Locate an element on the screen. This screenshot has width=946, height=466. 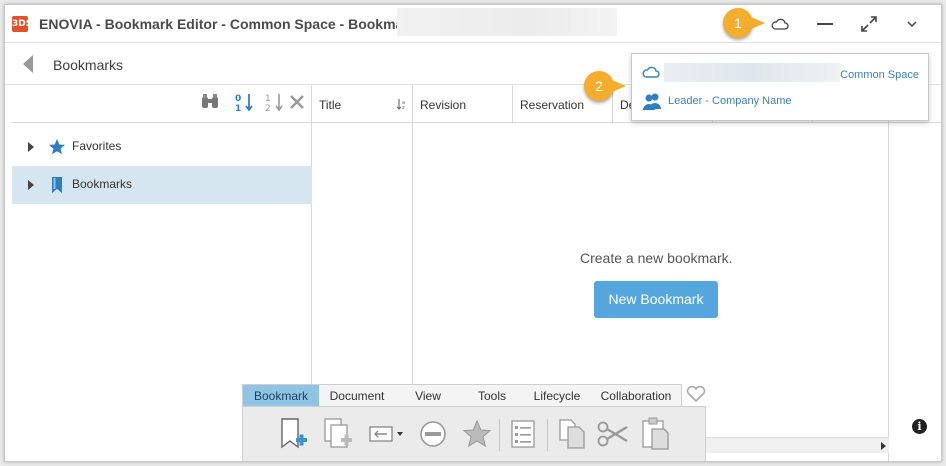
expand-icon is located at coordinates (869, 24).